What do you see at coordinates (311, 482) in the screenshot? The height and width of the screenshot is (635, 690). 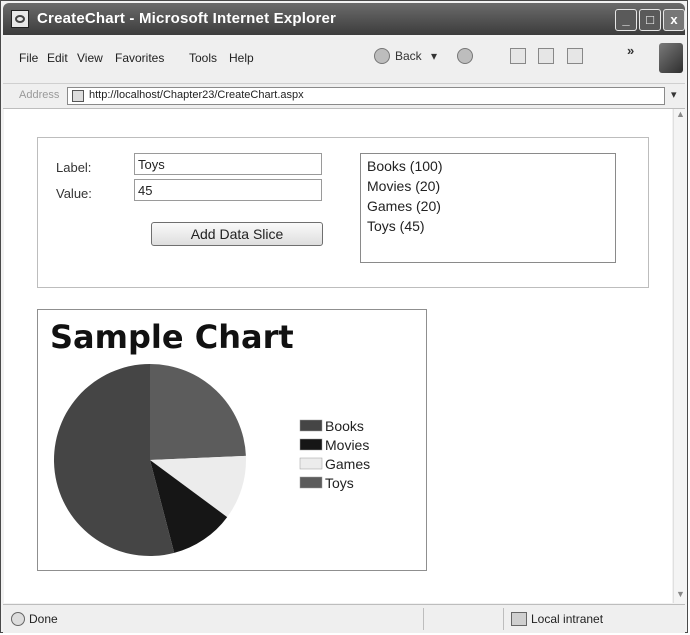 I see `legend-swatch-toys` at bounding box center [311, 482].